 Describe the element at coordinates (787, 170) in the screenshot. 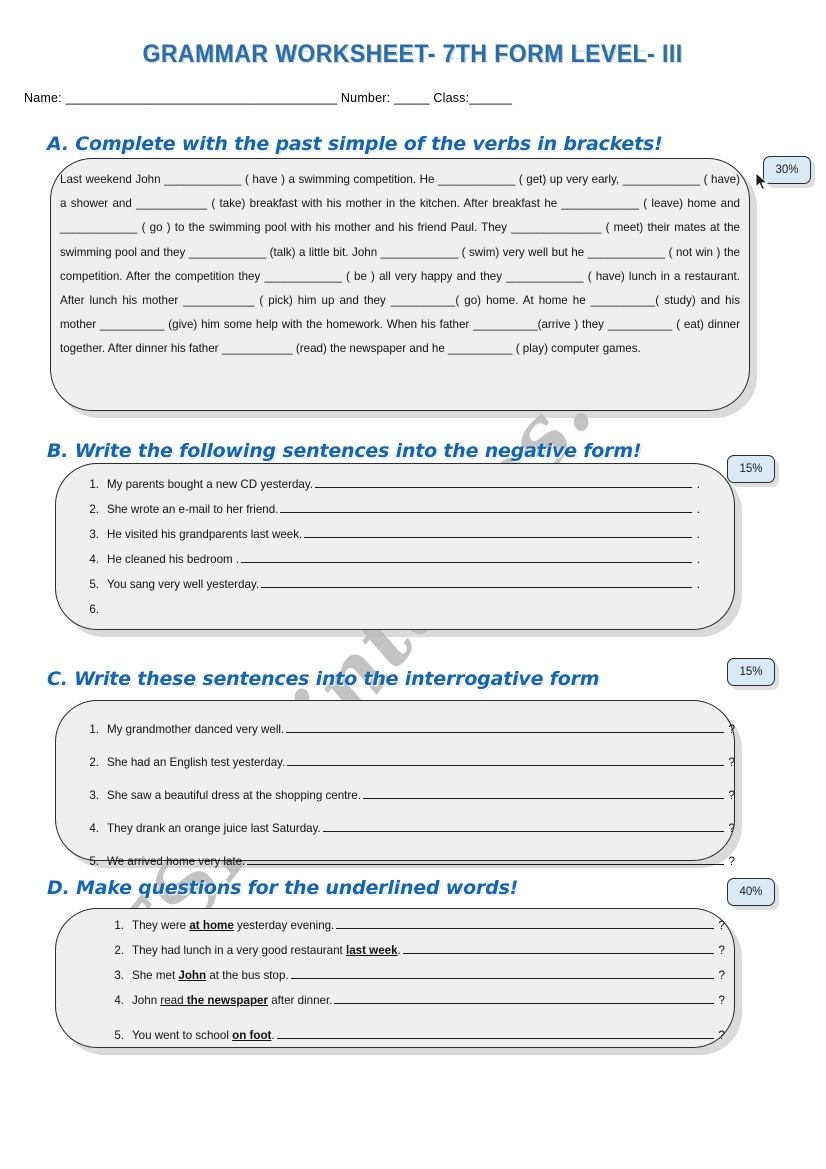

I see `section-a-percent-badge: 30%` at that location.